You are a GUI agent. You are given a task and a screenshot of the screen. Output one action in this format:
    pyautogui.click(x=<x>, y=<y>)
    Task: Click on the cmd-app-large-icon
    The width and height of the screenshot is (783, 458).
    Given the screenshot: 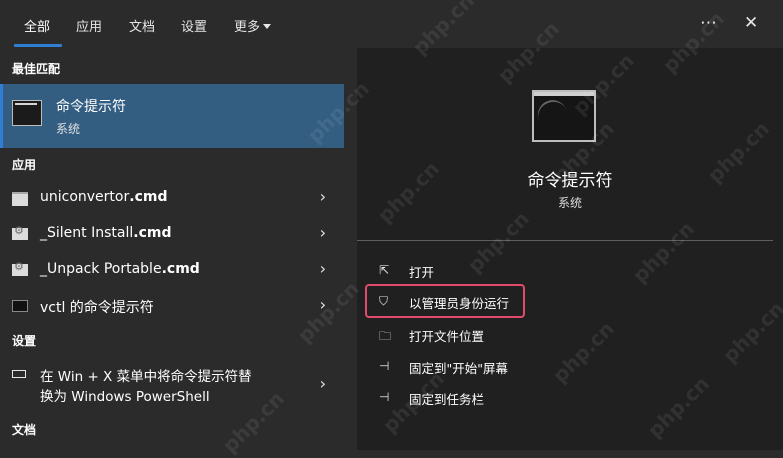 What is the action you would take?
    pyautogui.click(x=564, y=116)
    